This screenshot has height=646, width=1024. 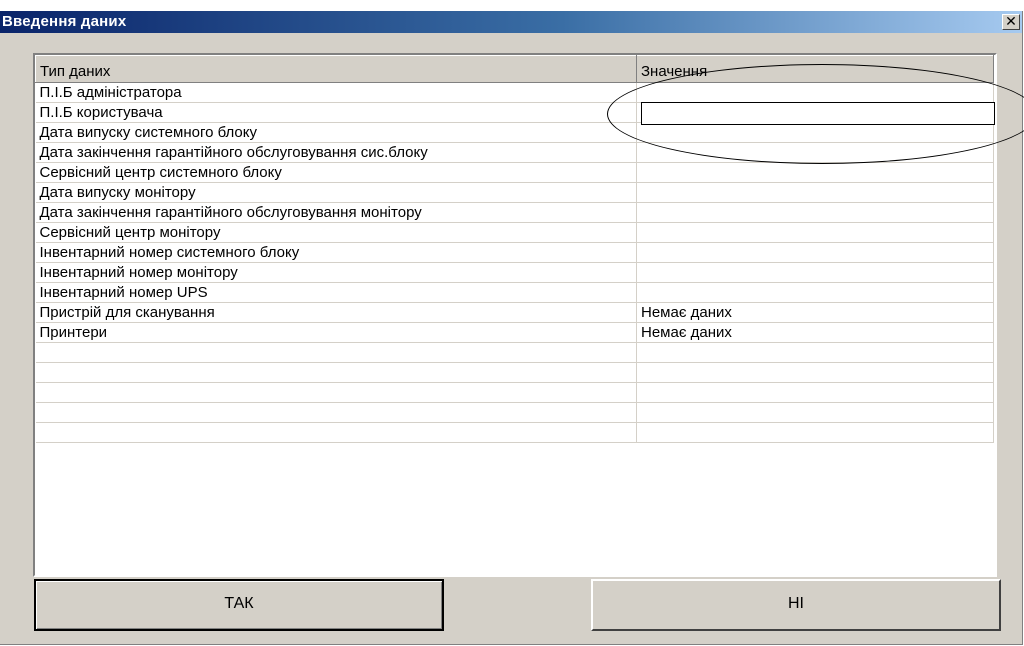 I want to click on close-button: ✕, so click(x=1011, y=22).